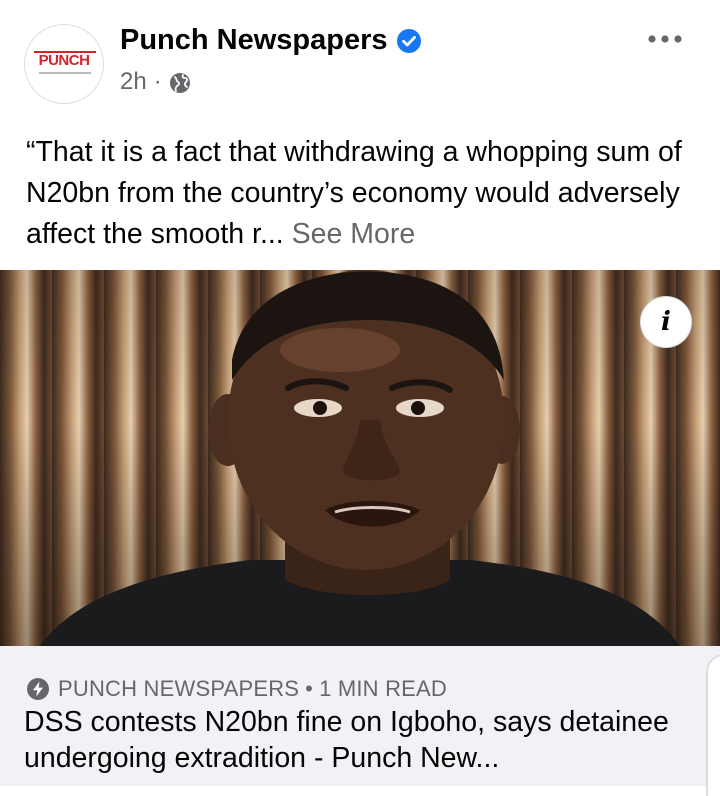 The width and height of the screenshot is (720, 796). What do you see at coordinates (383, 688) in the screenshot?
I see `link-read-time: 1 MIN READ` at bounding box center [383, 688].